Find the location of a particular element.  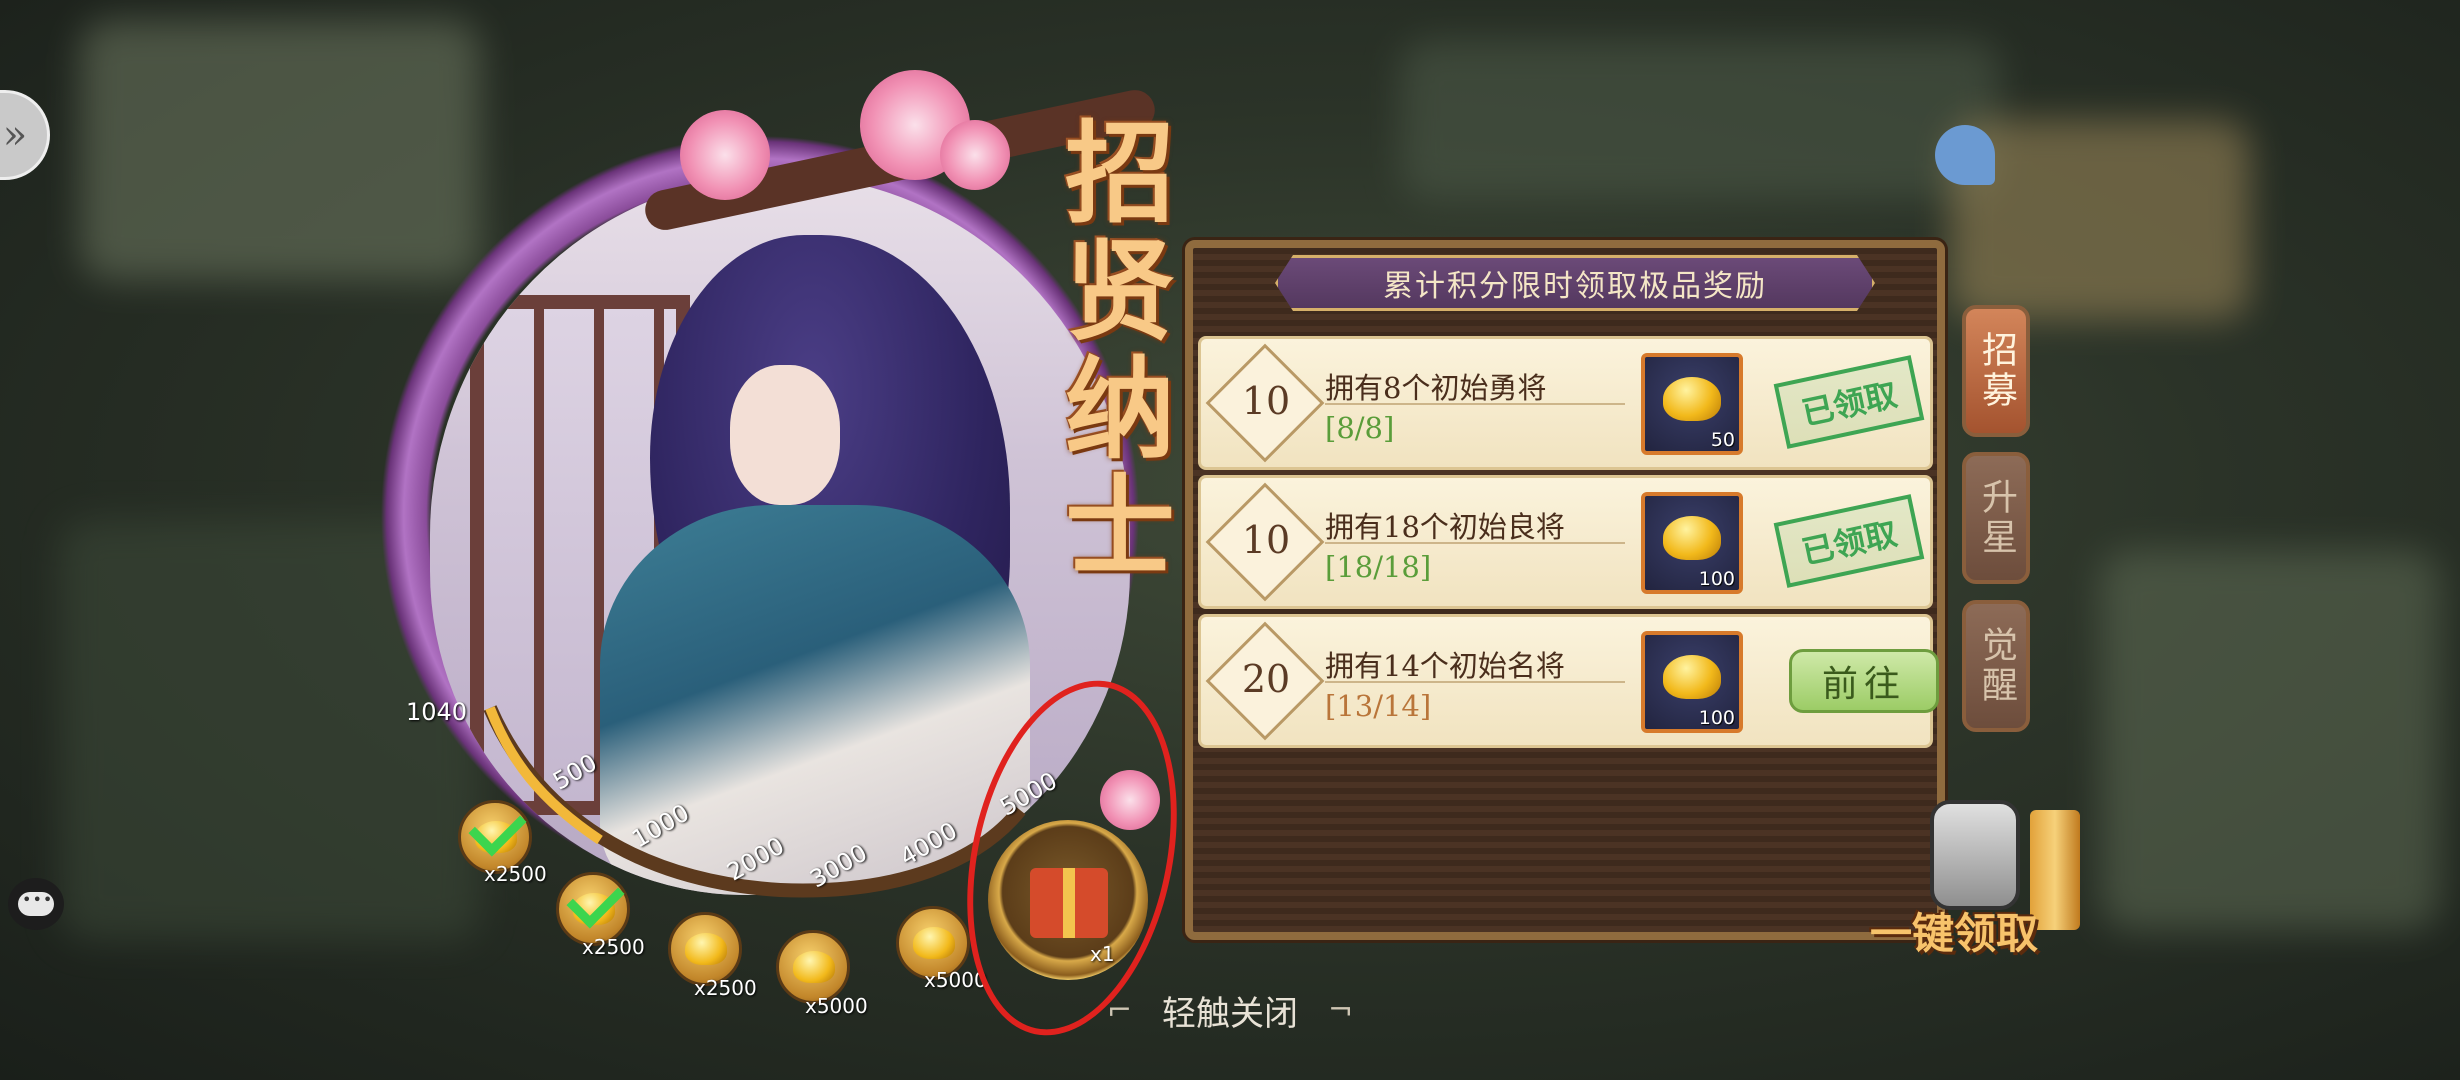

ornament-icon: ¬ is located at coordinates (1341, 1010).